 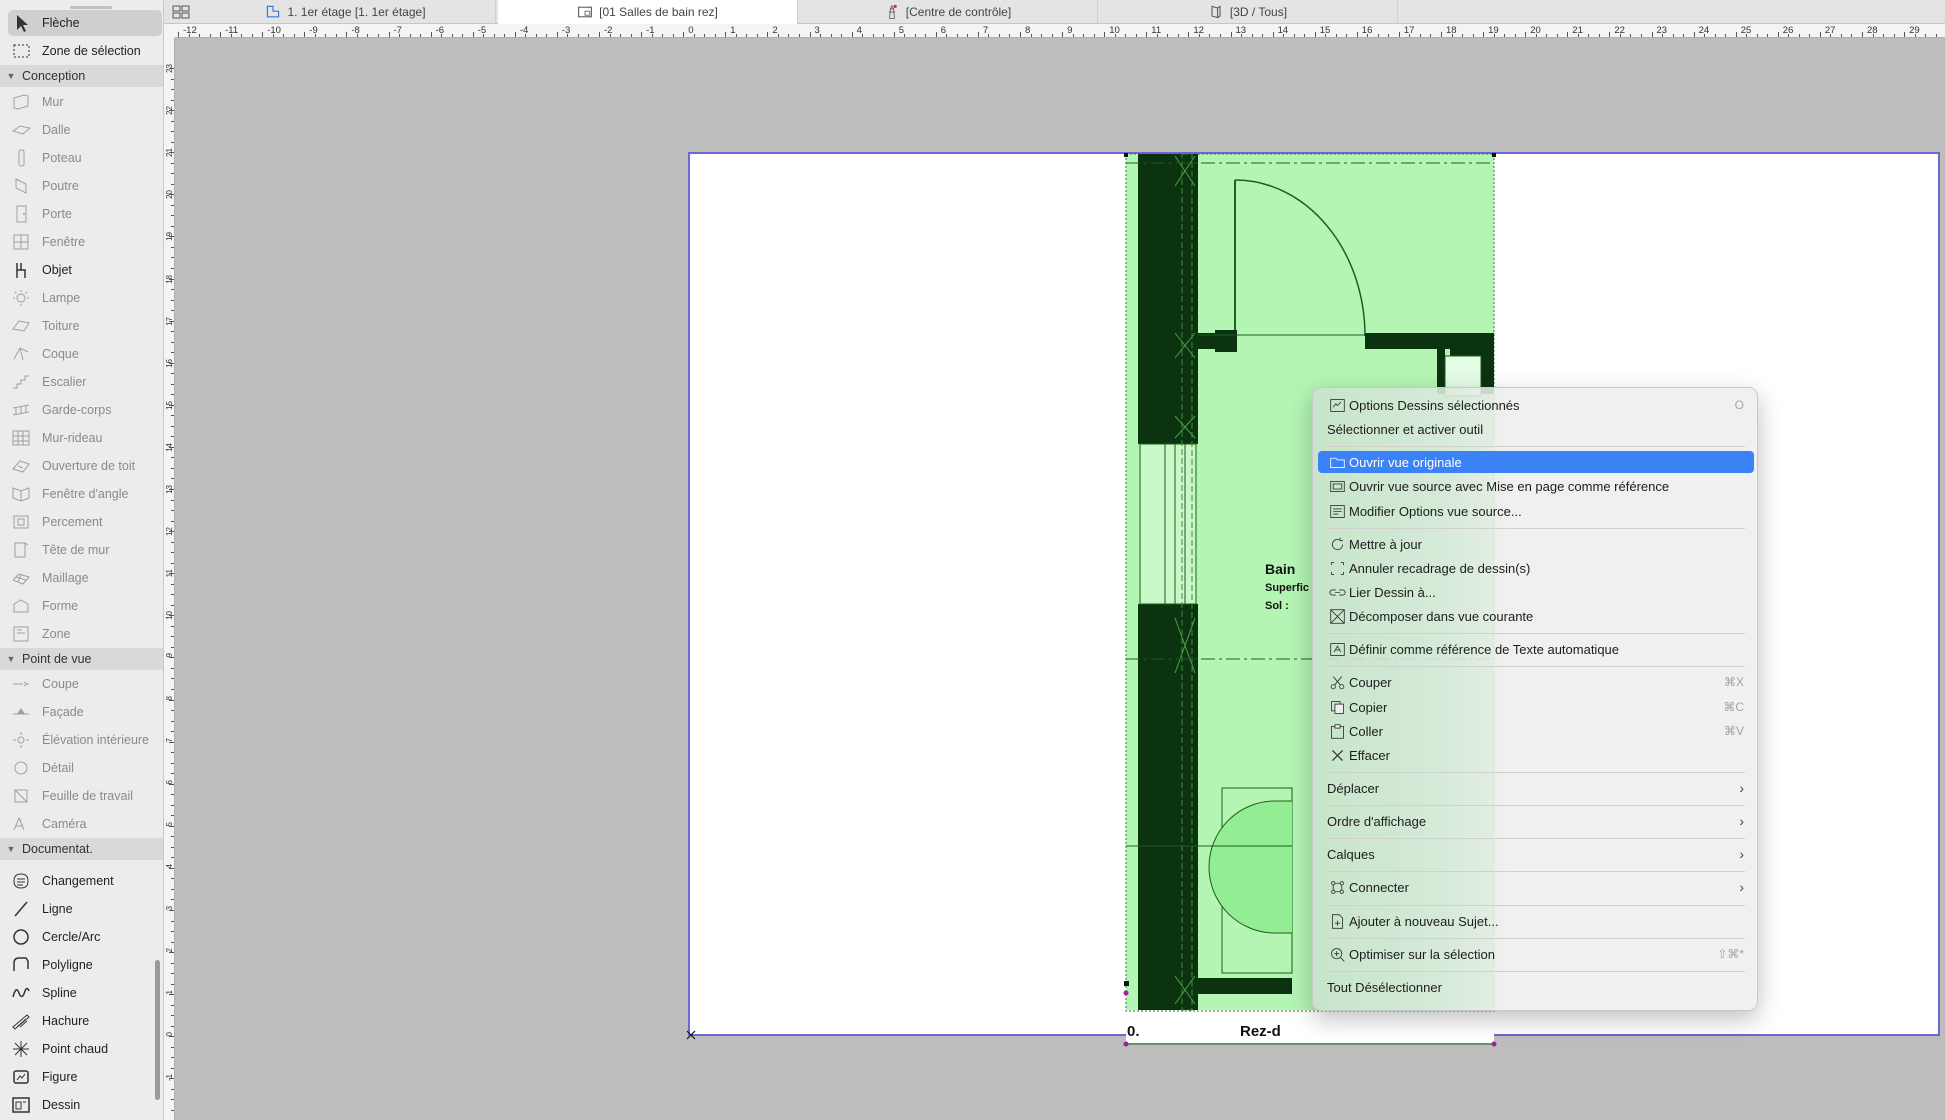 I want to click on menu-item-17: Effacer, so click(x=1536, y=755).